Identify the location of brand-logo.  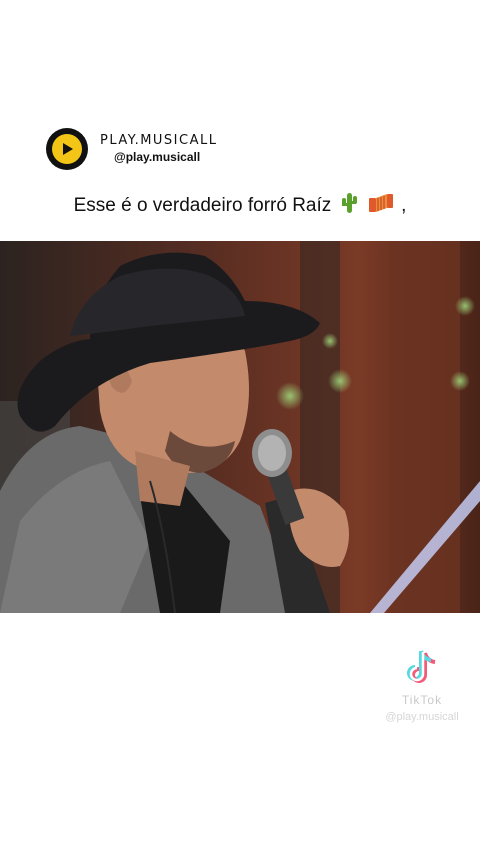
(67, 149).